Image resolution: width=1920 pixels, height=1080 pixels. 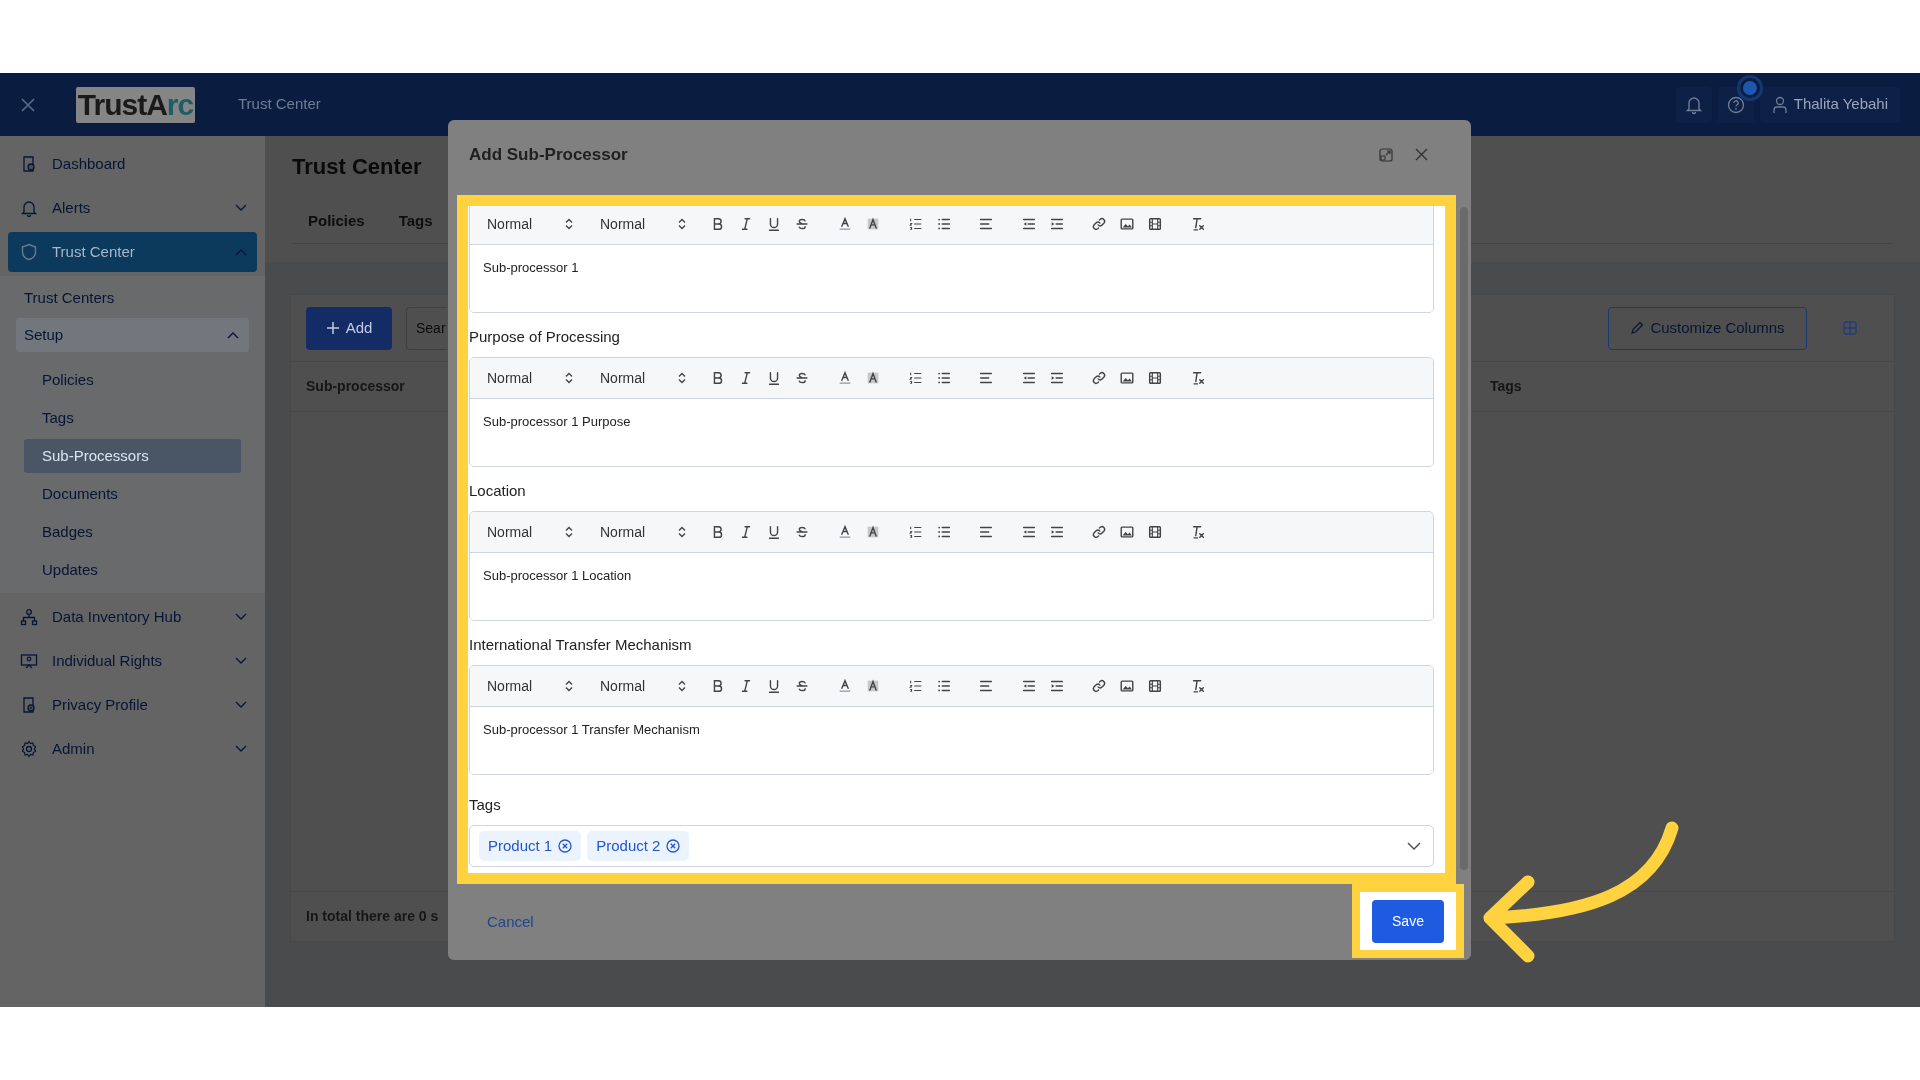 I want to click on sidebar-item: Data Inventory Hub, so click(x=132, y=617).